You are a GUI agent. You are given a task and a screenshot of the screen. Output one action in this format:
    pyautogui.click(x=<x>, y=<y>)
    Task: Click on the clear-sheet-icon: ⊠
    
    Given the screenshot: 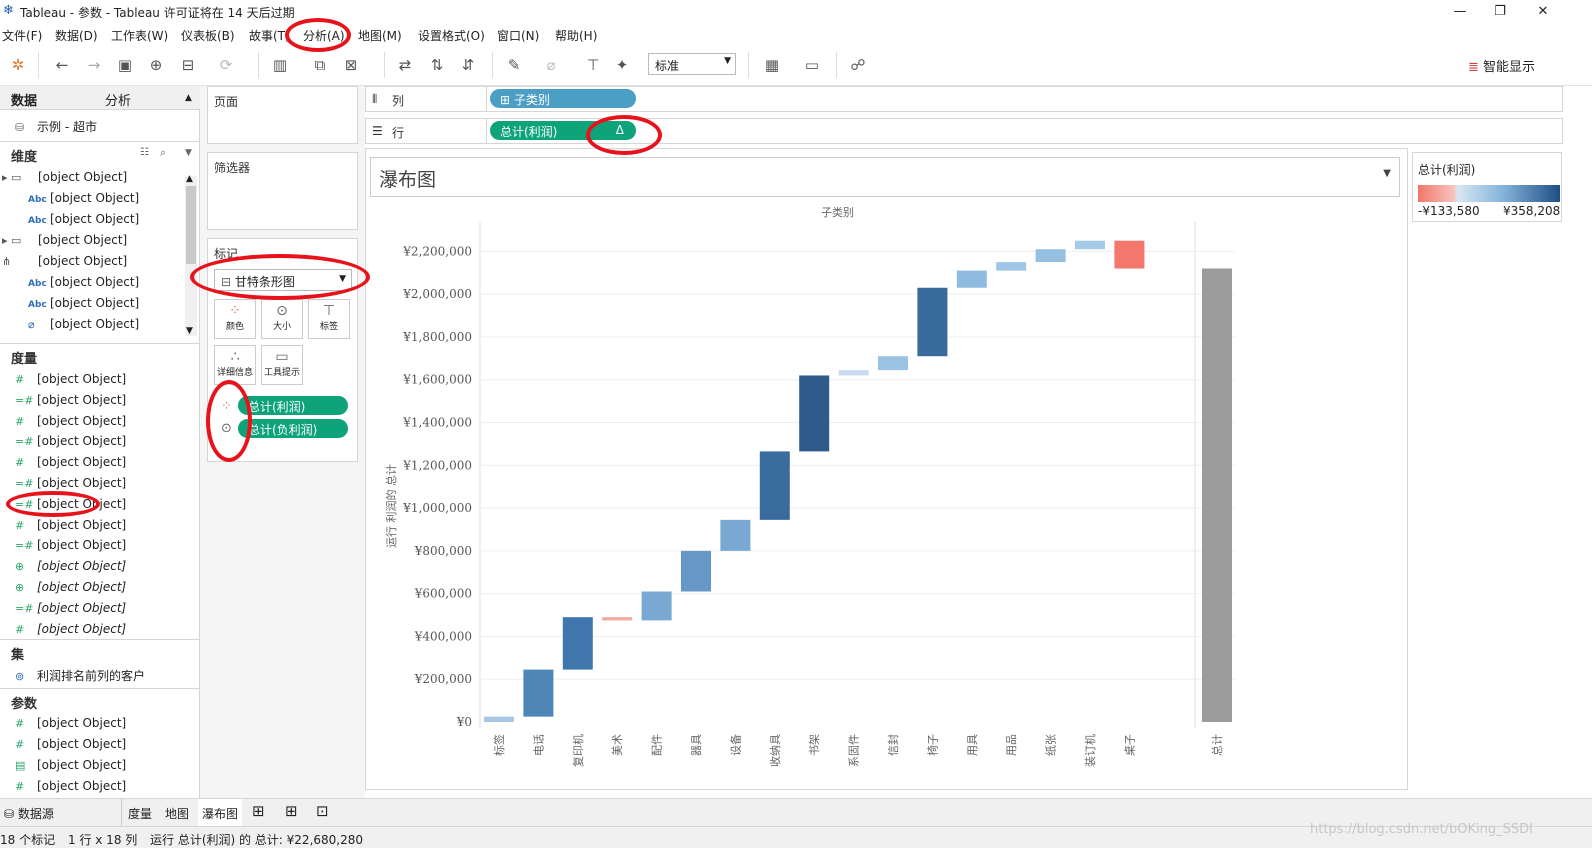 What is the action you would take?
    pyautogui.click(x=351, y=65)
    